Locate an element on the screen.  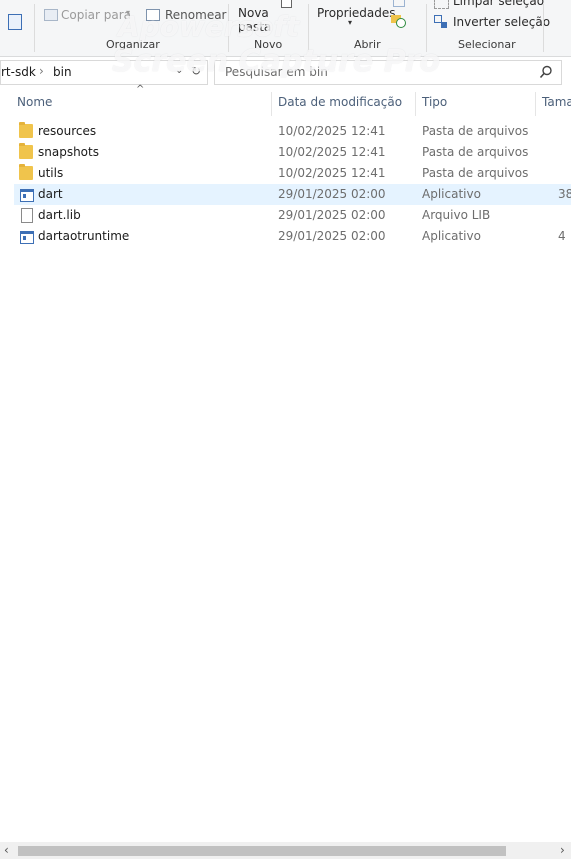
search-icon is located at coordinates (546, 72).